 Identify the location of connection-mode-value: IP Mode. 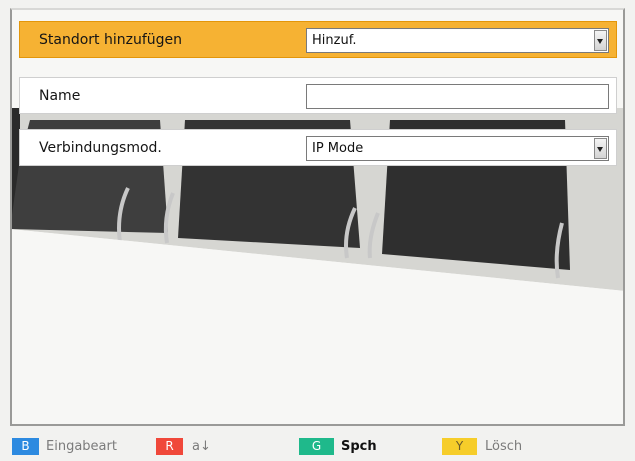
(338, 148).